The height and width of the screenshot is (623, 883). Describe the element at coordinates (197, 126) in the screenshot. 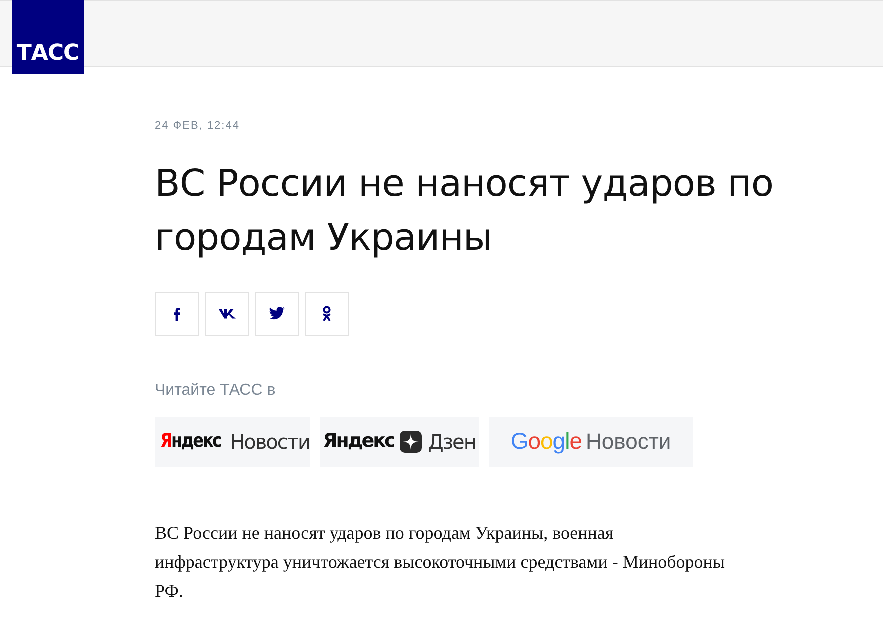

I see `article-date: 24 ФЕВ, 12:44` at that location.